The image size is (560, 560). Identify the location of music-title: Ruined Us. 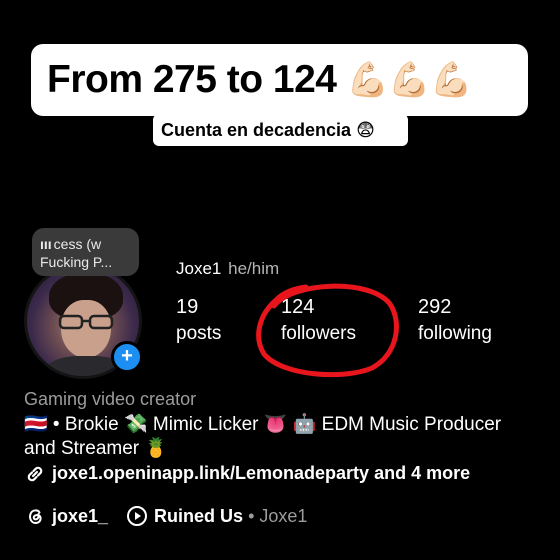
(199, 515).